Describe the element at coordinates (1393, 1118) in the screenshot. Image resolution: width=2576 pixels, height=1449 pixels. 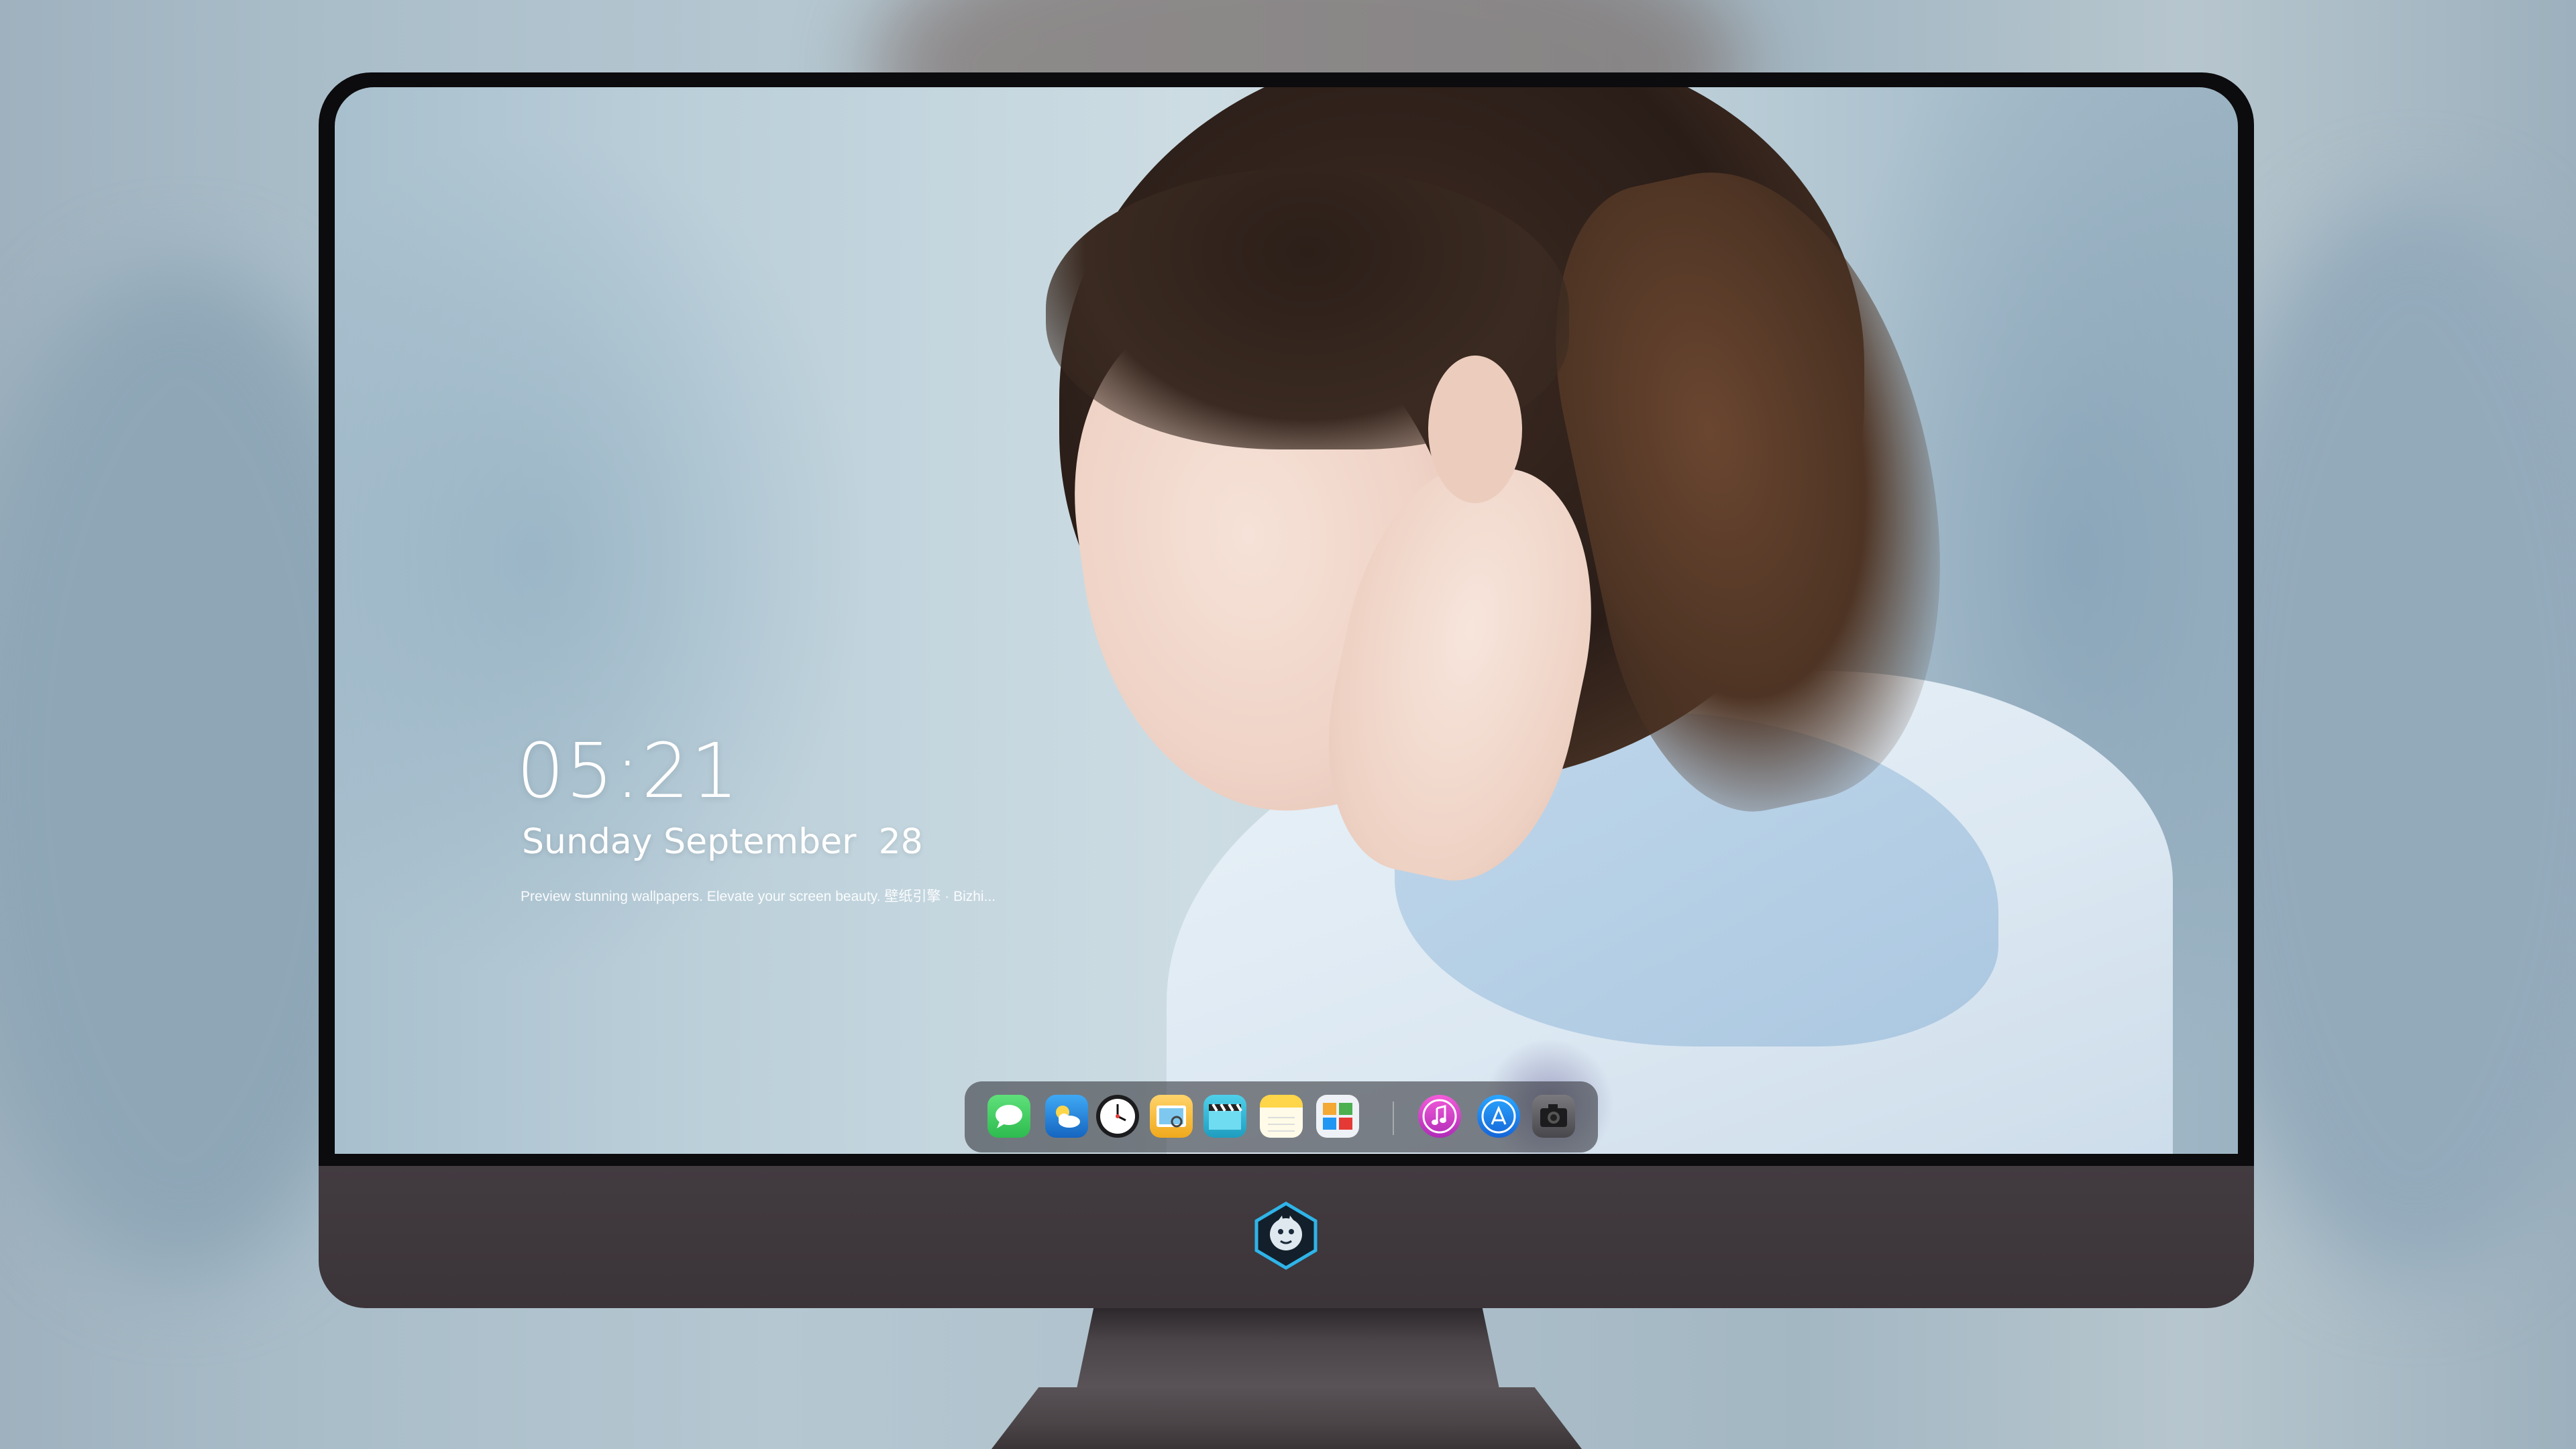
I see `dock-separator` at that location.